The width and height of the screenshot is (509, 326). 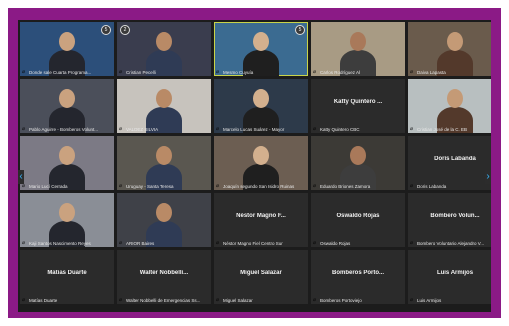 What do you see at coordinates (67, 220) in the screenshot?
I see `participant-tile: Kaji Santos Nascimento Reyes ⌀` at bounding box center [67, 220].